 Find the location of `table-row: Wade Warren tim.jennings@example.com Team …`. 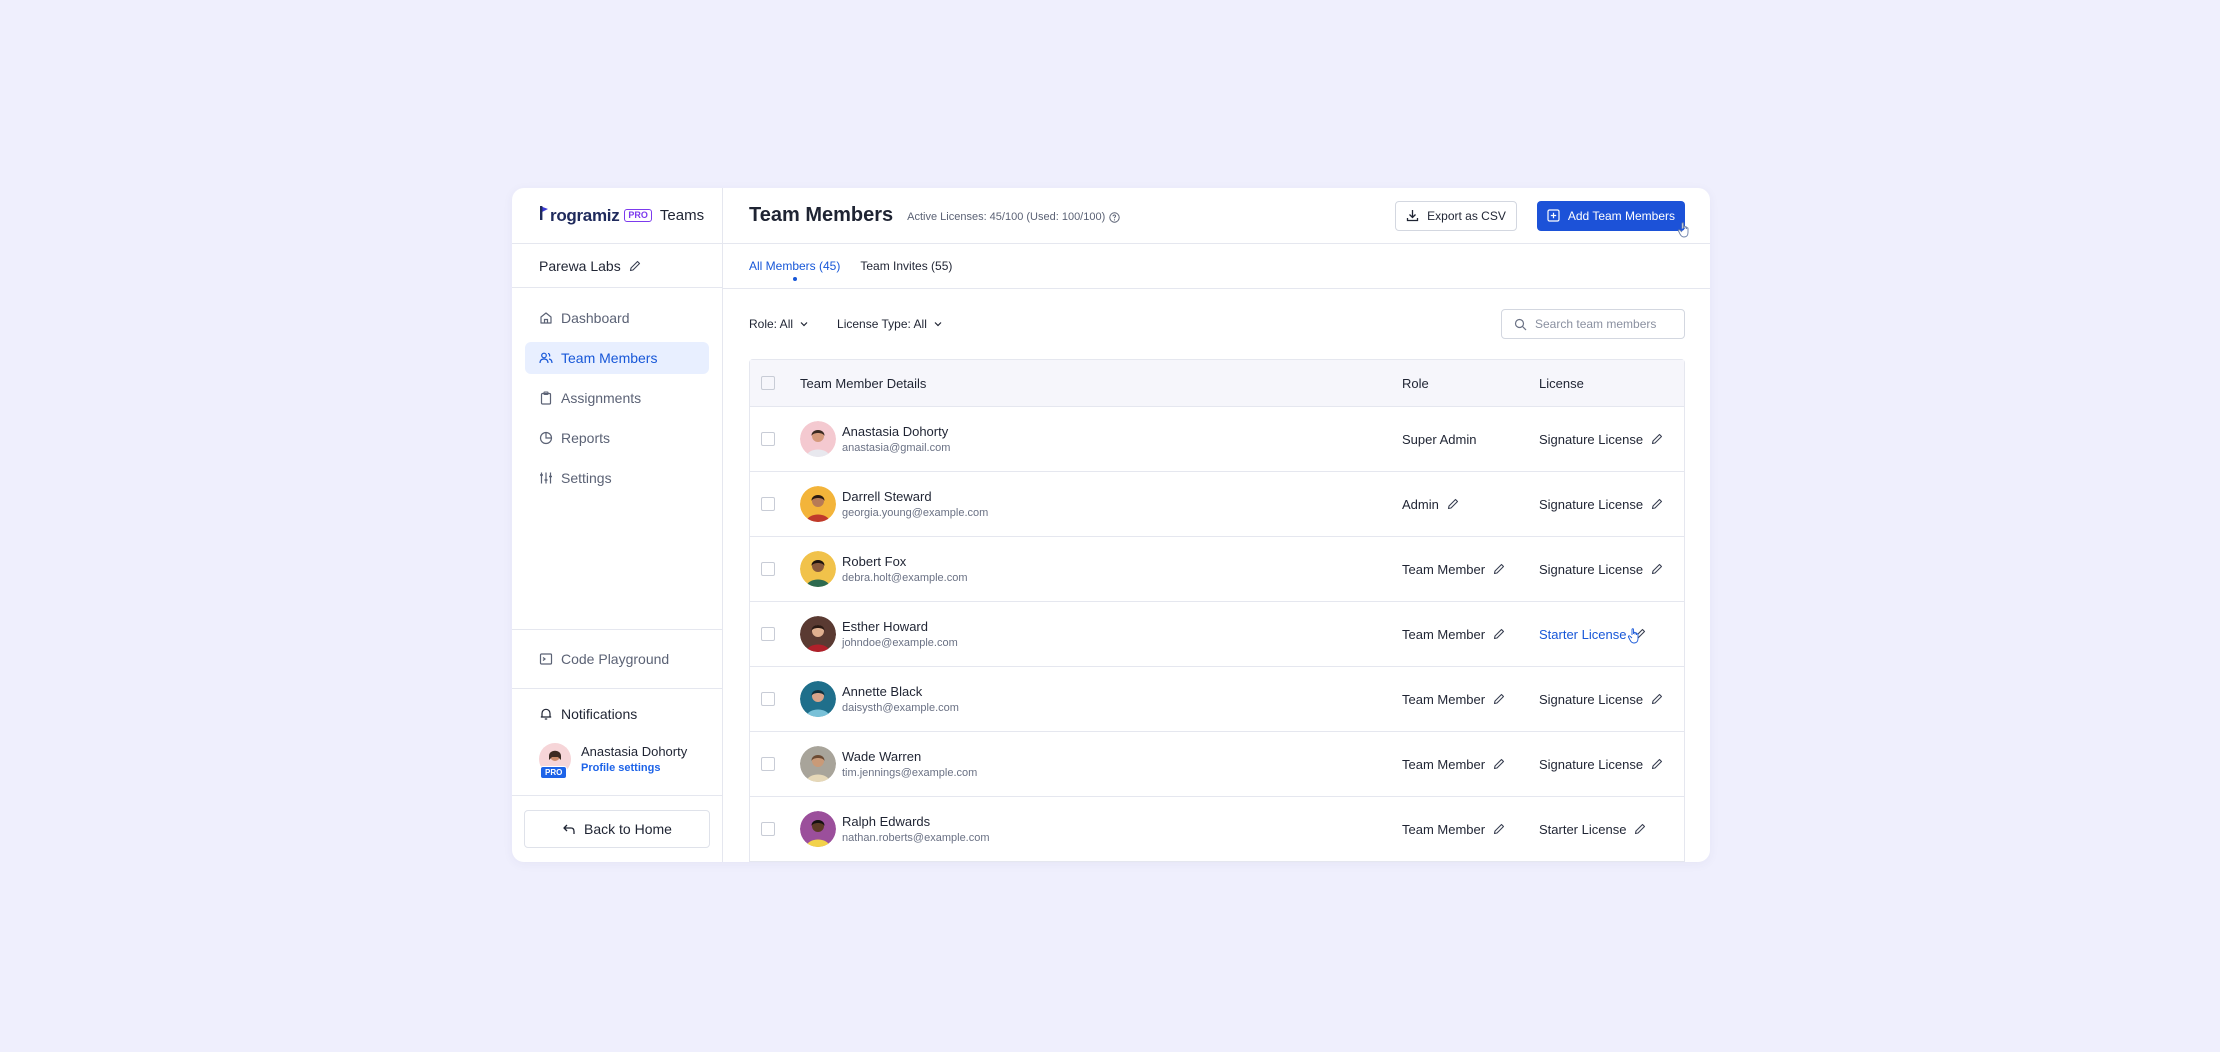

table-row: Wade Warren tim.jennings@example.com Team … is located at coordinates (1217, 764).